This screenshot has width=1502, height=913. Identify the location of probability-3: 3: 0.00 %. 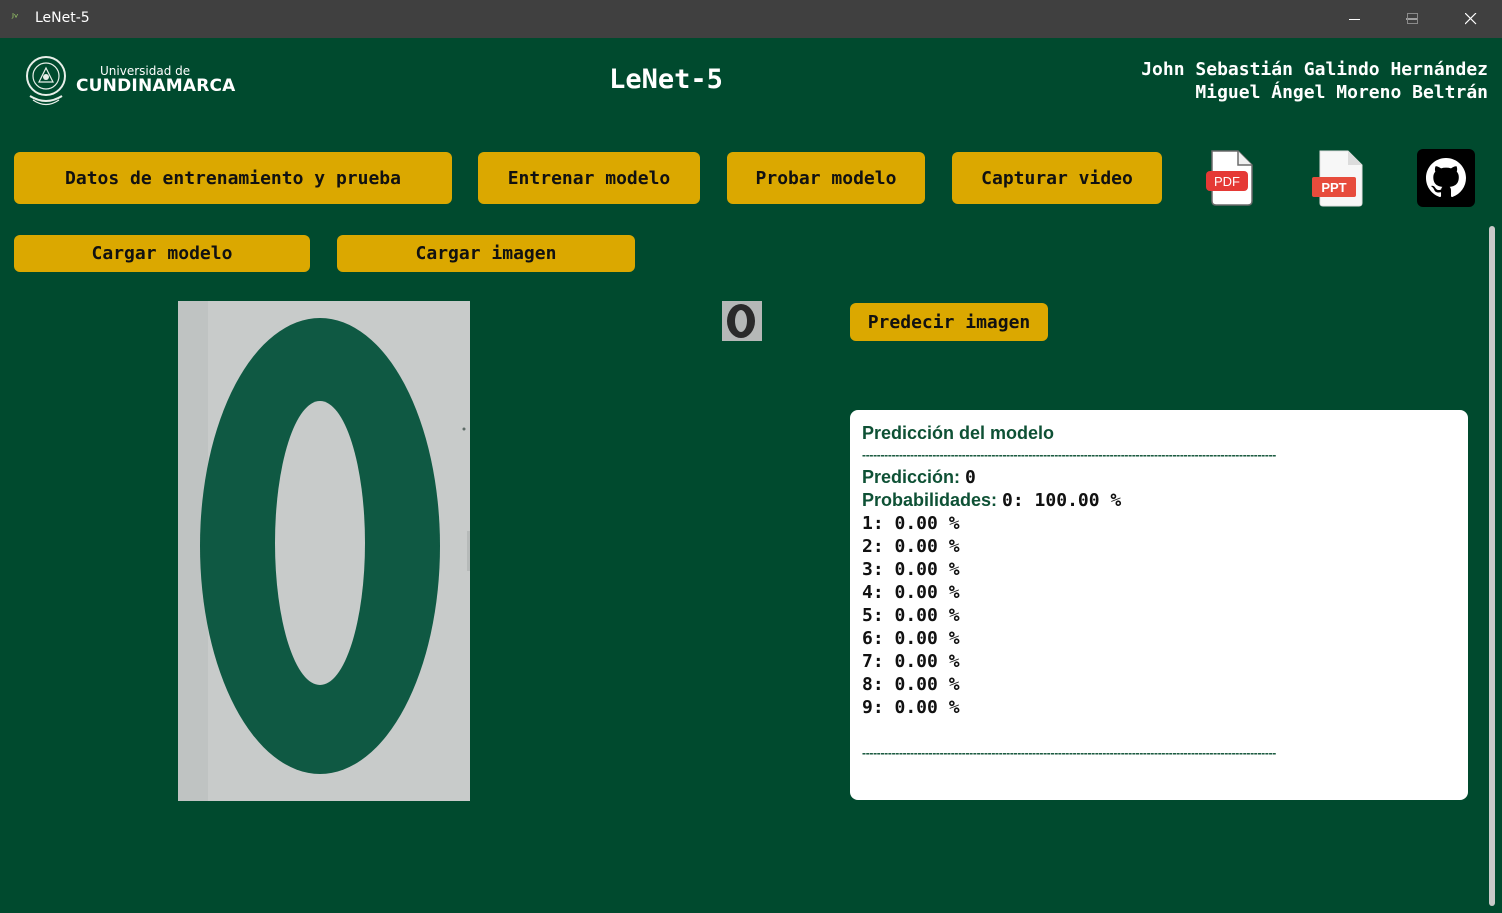
(911, 569).